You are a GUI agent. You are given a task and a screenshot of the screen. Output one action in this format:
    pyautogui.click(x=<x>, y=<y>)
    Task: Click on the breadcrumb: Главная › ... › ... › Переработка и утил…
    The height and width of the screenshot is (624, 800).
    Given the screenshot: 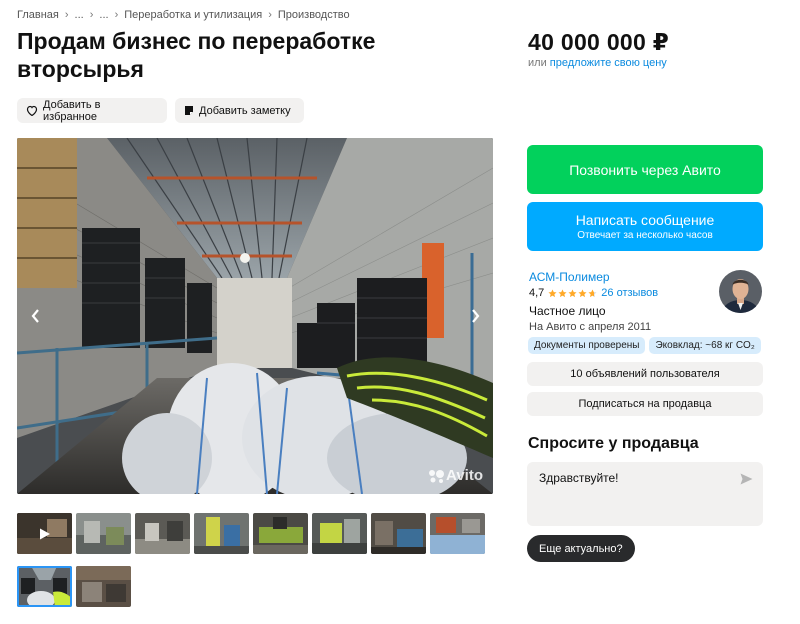 What is the action you would take?
    pyautogui.click(x=183, y=15)
    